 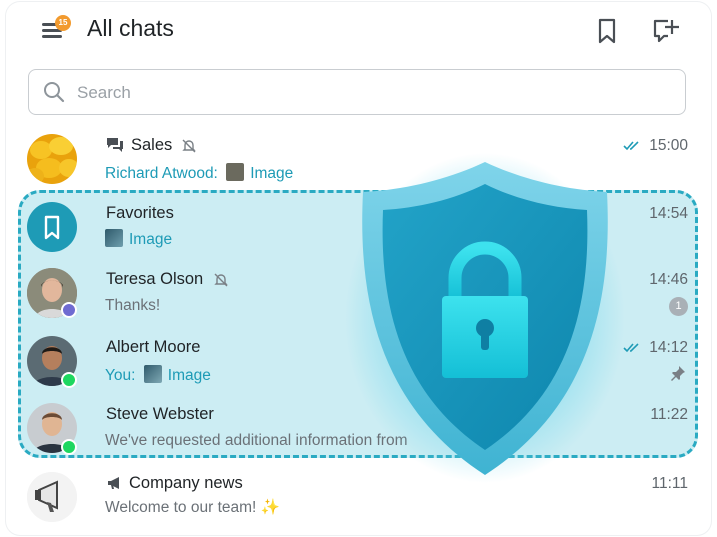 I want to click on chat-time: 11:22, so click(x=669, y=414).